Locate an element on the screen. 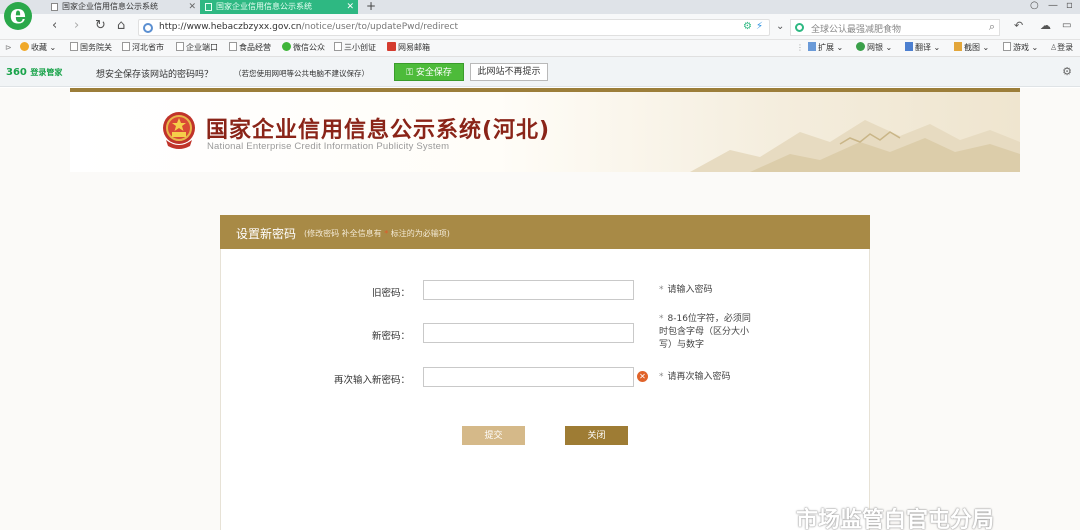 The image size is (1080, 530). login-button: ♙登录 is located at coordinates (1061, 48).